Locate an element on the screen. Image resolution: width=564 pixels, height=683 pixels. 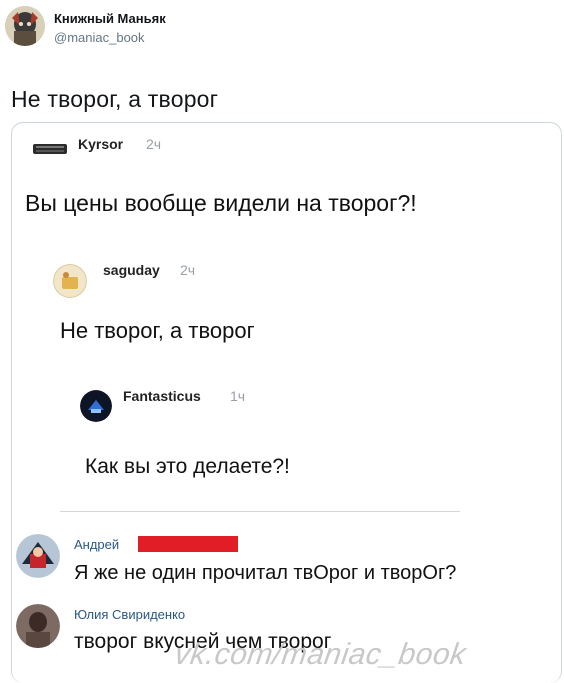
watermark: vk.com/maniac_book is located at coordinates (320, 654).